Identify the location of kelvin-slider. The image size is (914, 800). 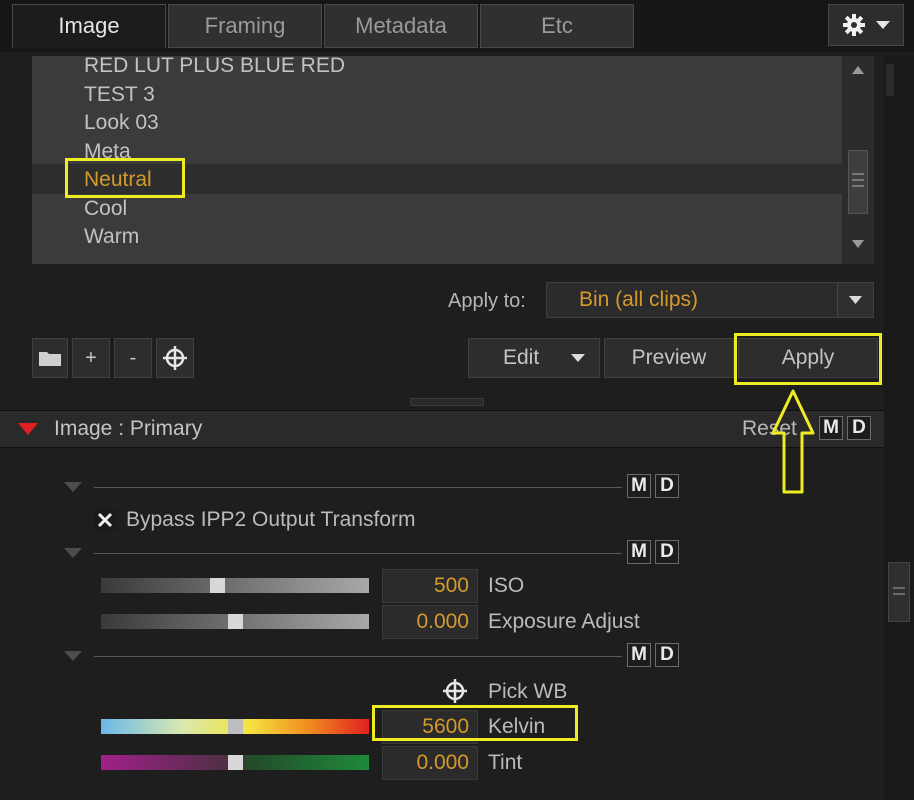
(235, 726).